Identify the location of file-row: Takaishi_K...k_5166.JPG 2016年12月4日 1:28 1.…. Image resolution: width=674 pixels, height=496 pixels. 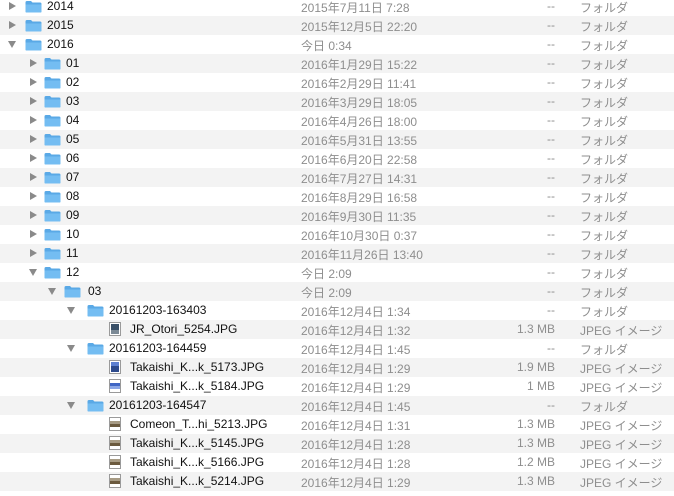
(337, 462).